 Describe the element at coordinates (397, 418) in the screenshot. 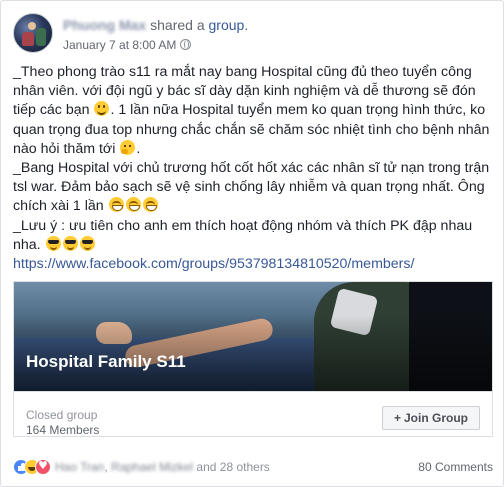

I see `plus-icon: +` at that location.